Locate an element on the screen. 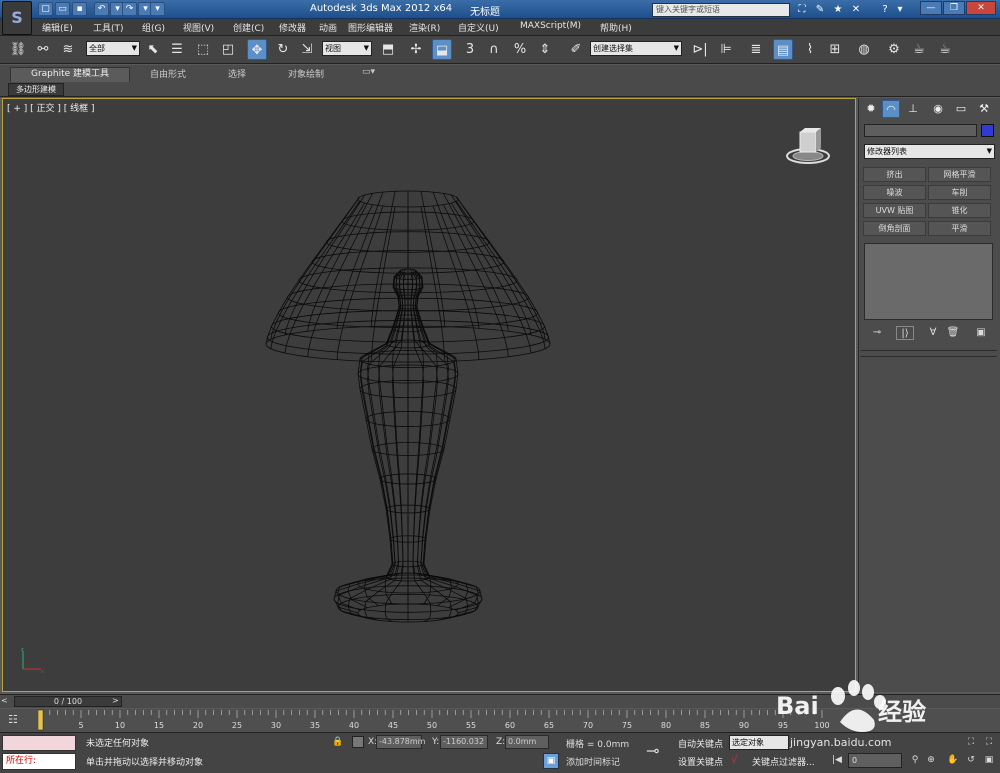 The height and width of the screenshot is (773, 1000). make-unique-icon: ∀ is located at coordinates (933, 333).